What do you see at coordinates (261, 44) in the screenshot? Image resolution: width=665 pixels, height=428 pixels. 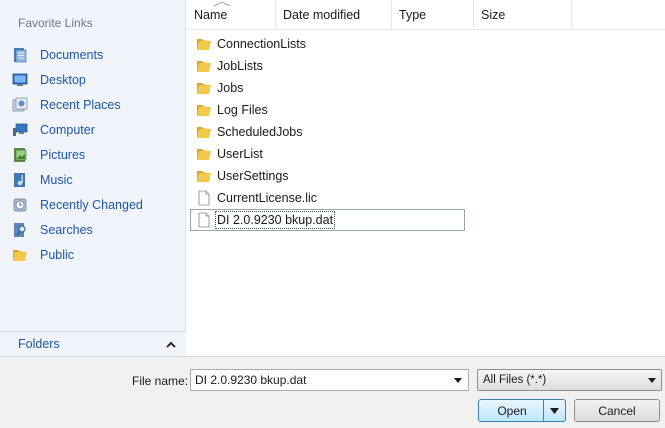 I see `file-name: ConnectionLists` at bounding box center [261, 44].